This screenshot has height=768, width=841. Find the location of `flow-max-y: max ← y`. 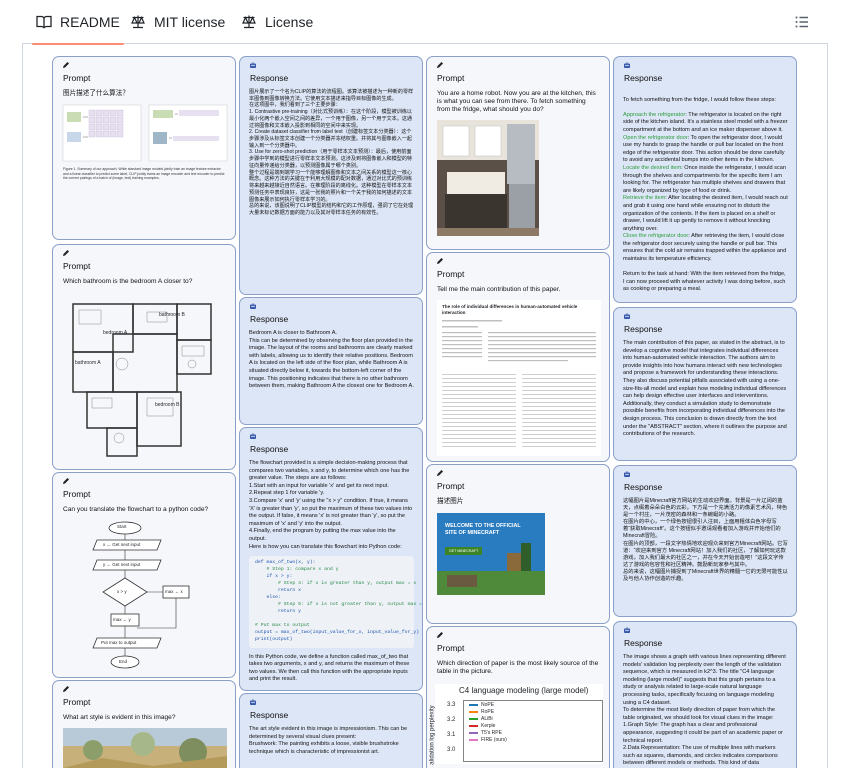

flow-max-y: max ← y is located at coordinates (122, 620).